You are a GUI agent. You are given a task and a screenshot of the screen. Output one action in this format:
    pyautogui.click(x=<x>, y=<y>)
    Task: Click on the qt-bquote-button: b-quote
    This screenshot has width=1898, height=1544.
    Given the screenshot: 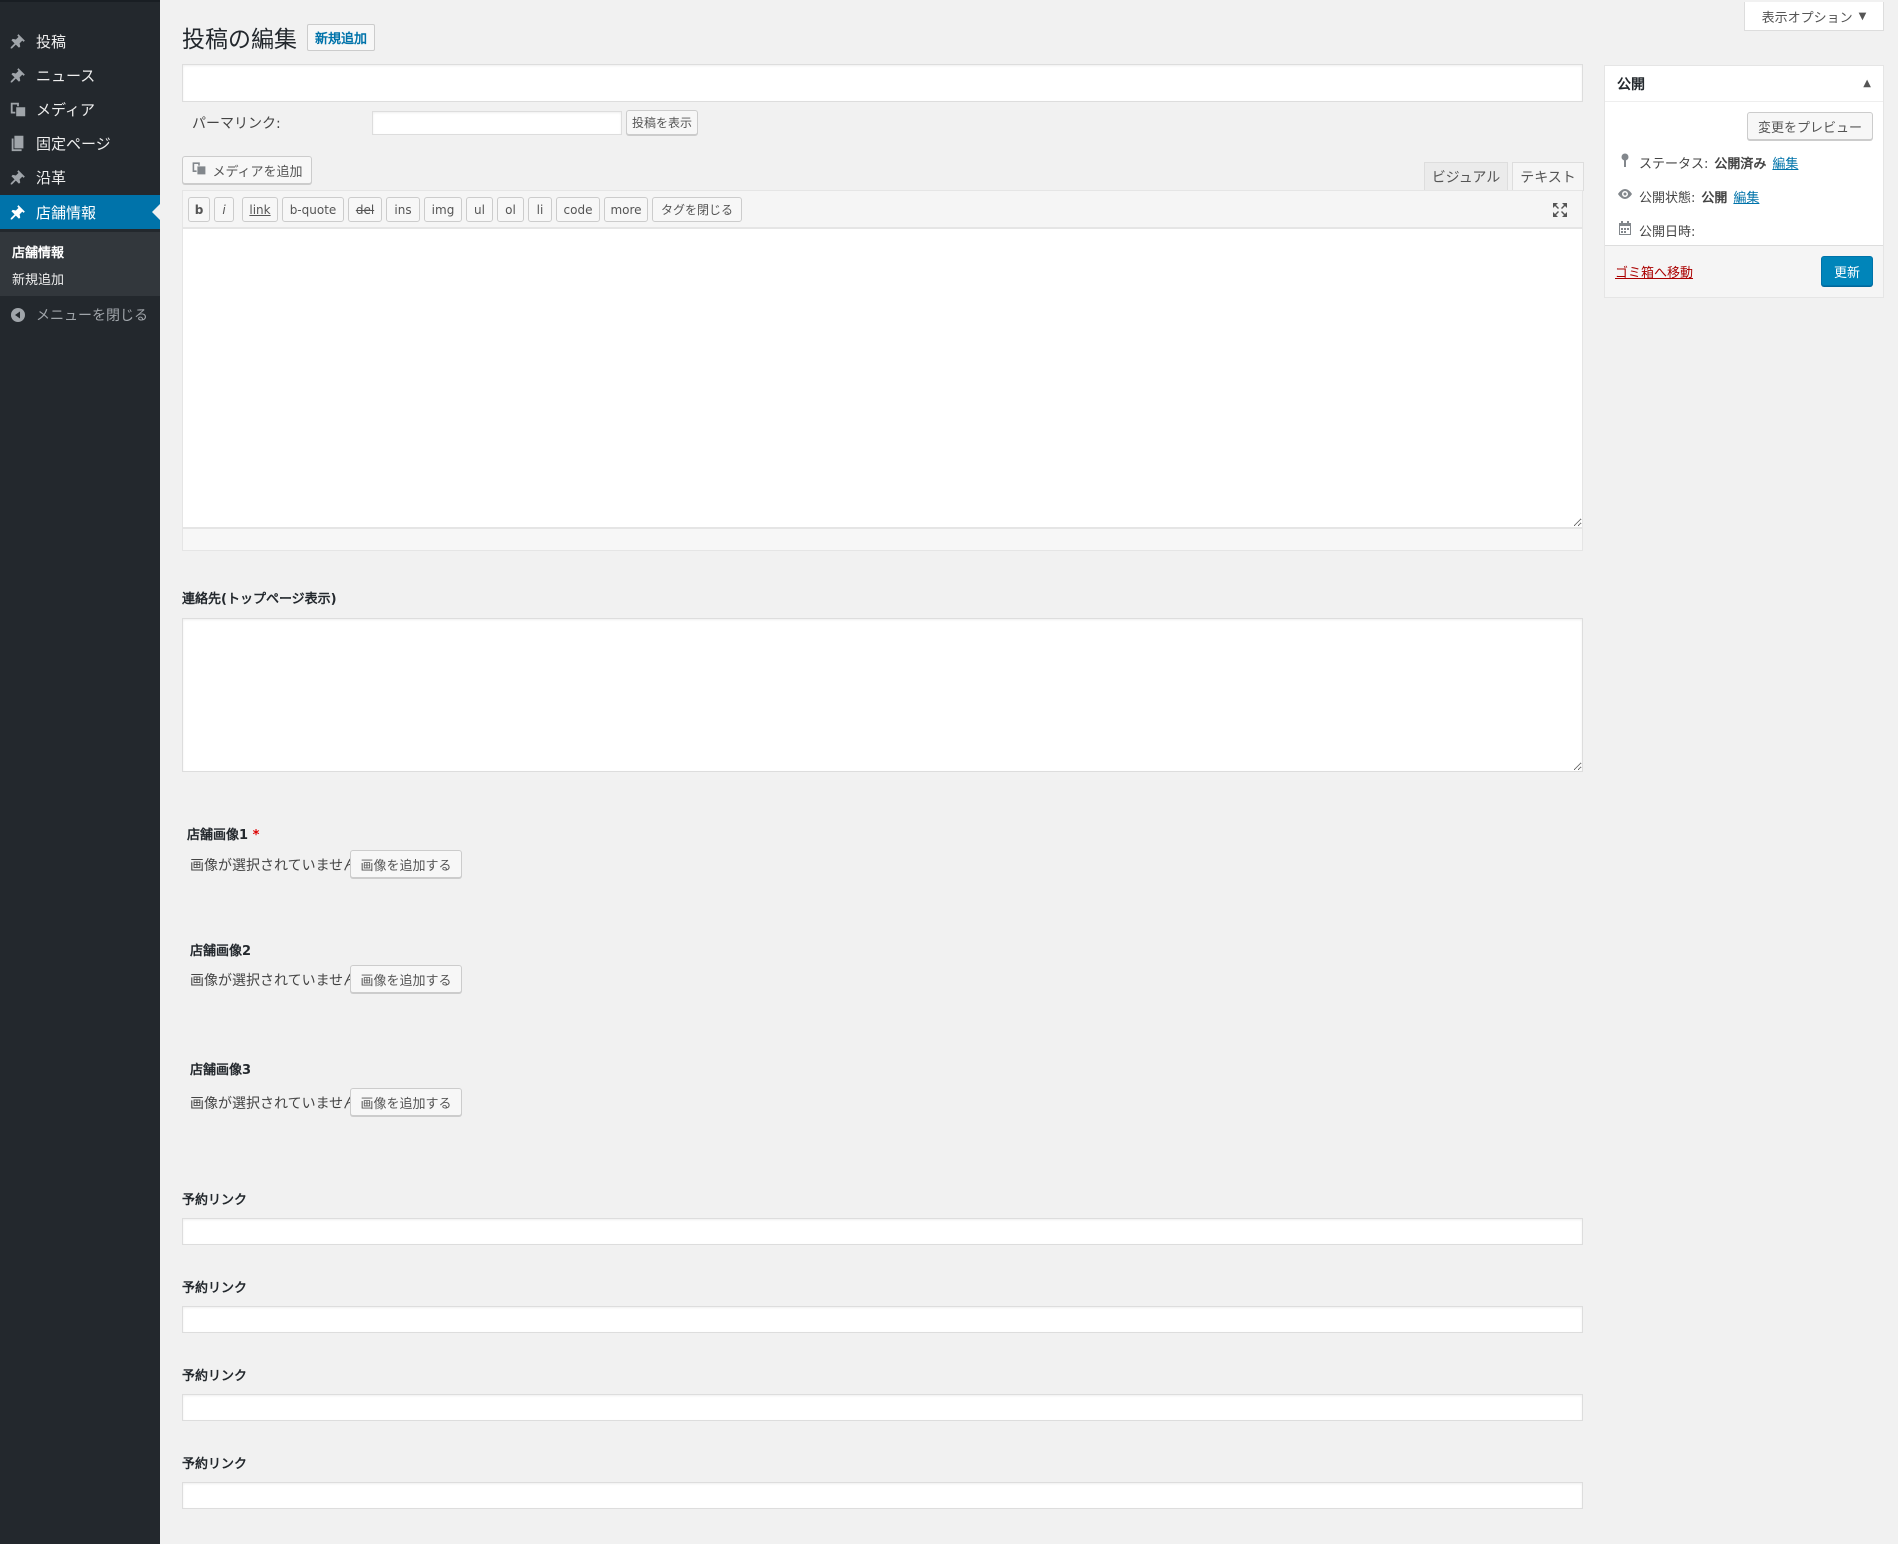 What is the action you would take?
    pyautogui.click(x=313, y=209)
    